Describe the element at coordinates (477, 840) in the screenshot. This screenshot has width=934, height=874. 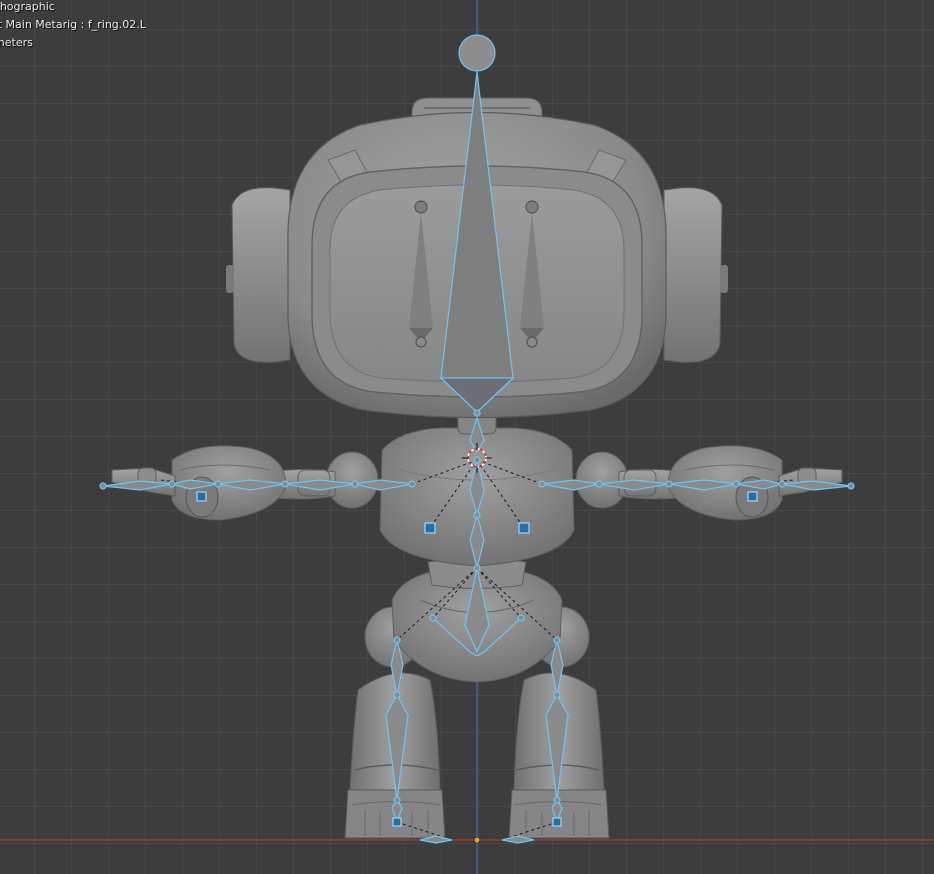
I see `object-origin-icon` at that location.